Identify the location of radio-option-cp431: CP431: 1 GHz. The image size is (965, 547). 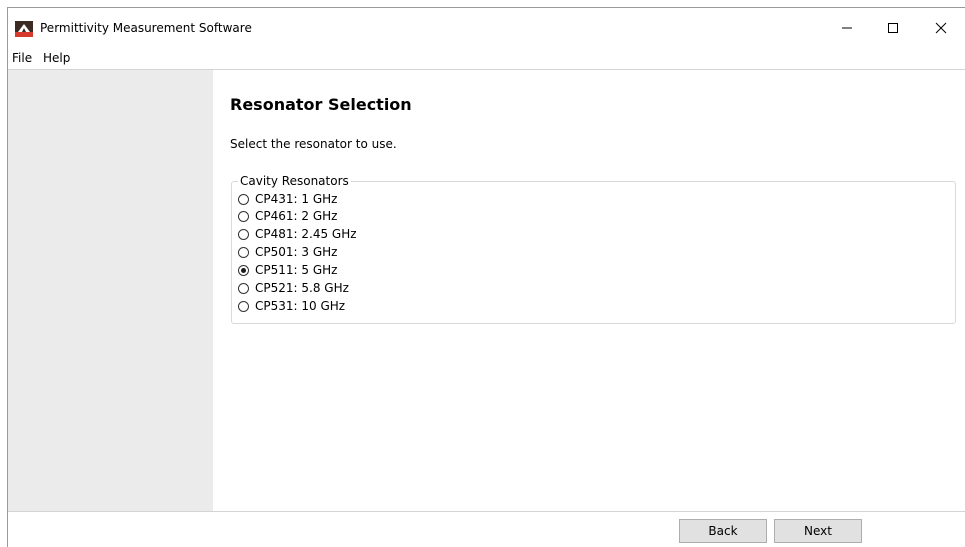
(287, 199).